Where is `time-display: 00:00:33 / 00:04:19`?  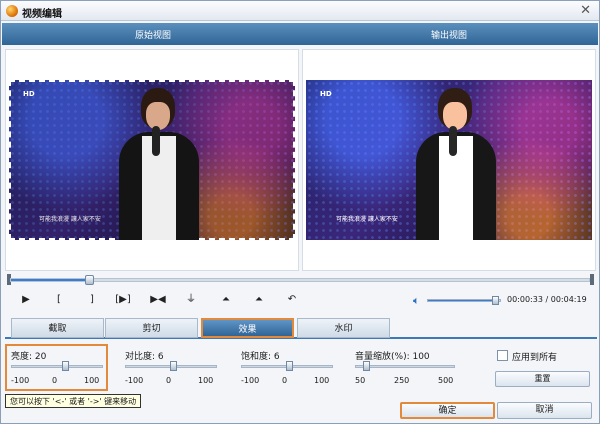
time-display: 00:00:33 / 00:04:19 is located at coordinates (547, 299).